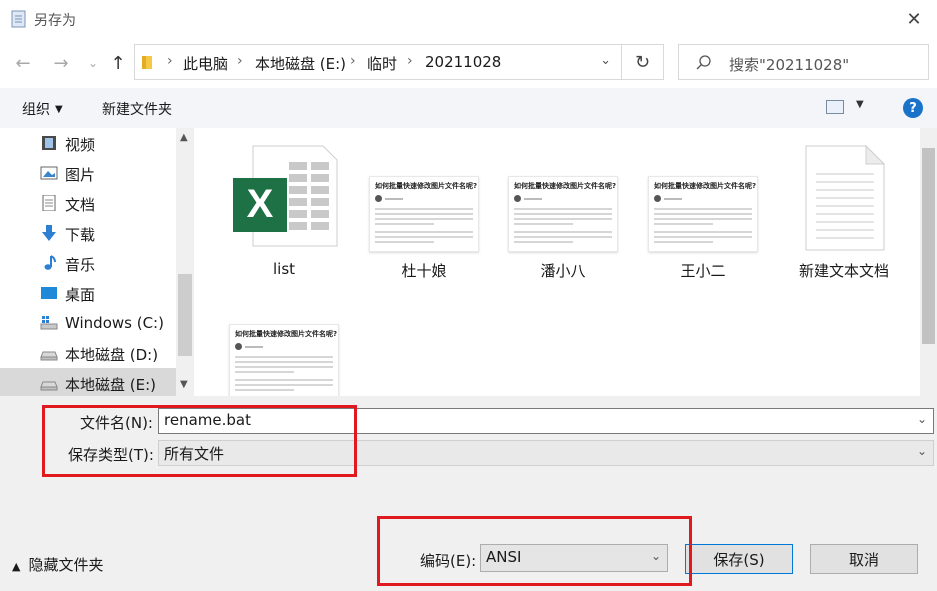  I want to click on windows-drive-icon, so click(49, 323).